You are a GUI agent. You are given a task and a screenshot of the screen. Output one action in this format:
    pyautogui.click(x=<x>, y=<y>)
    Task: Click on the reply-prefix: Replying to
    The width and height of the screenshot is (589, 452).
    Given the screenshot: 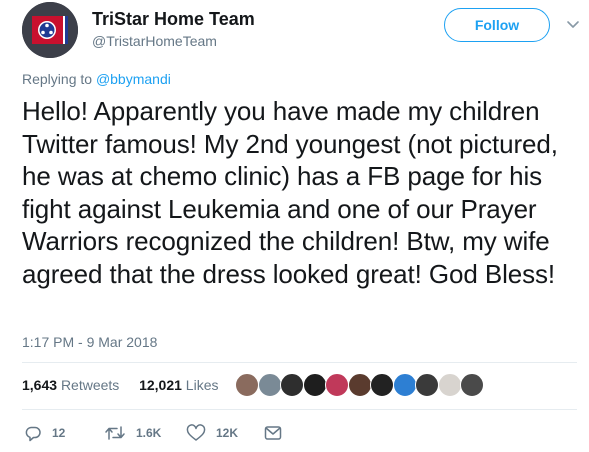 What is the action you would take?
    pyautogui.click(x=57, y=79)
    